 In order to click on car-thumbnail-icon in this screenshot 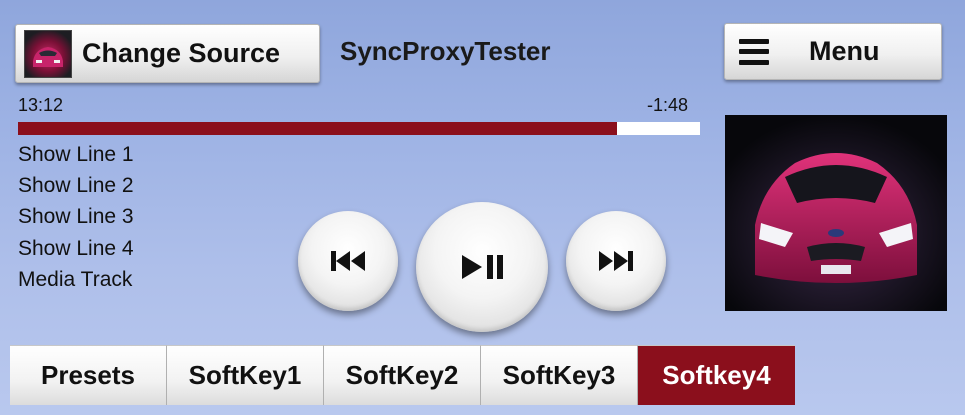, I will do `click(48, 56)`.